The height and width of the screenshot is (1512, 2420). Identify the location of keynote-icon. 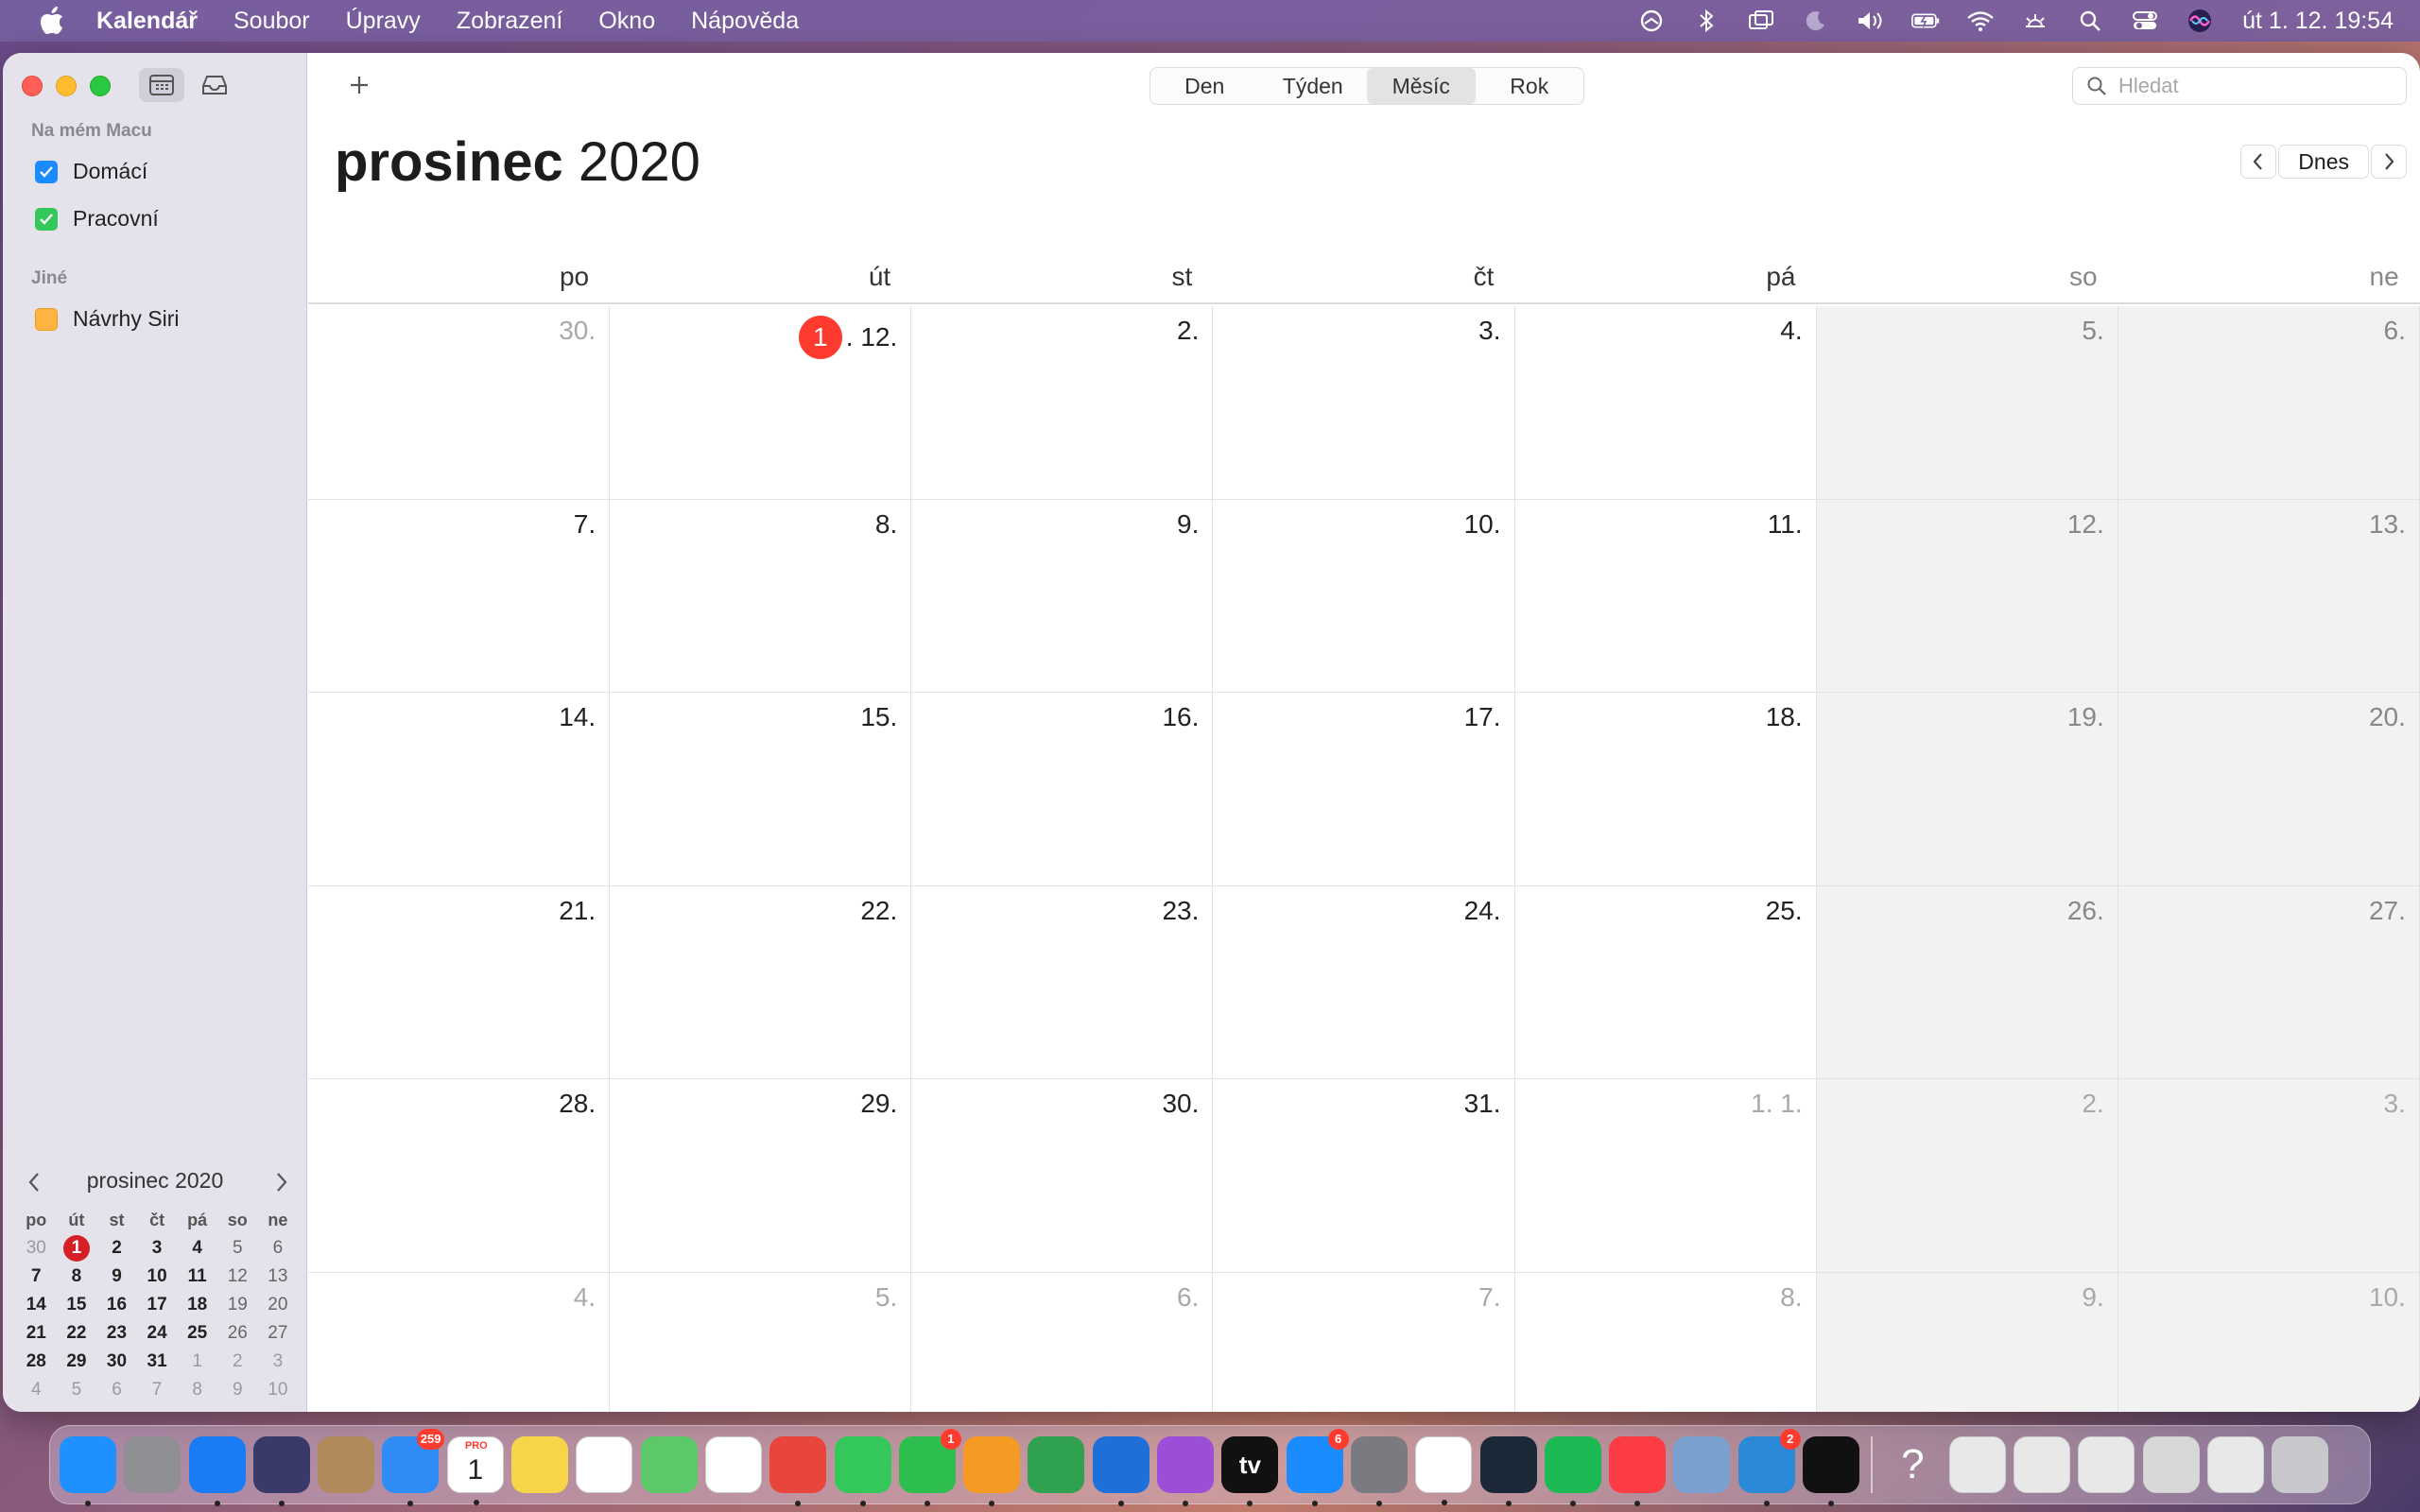
(1121, 1471).